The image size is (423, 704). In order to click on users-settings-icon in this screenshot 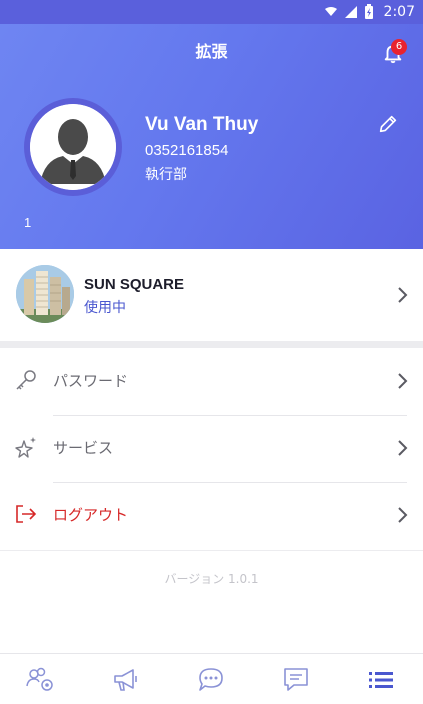, I will do `click(41, 680)`.